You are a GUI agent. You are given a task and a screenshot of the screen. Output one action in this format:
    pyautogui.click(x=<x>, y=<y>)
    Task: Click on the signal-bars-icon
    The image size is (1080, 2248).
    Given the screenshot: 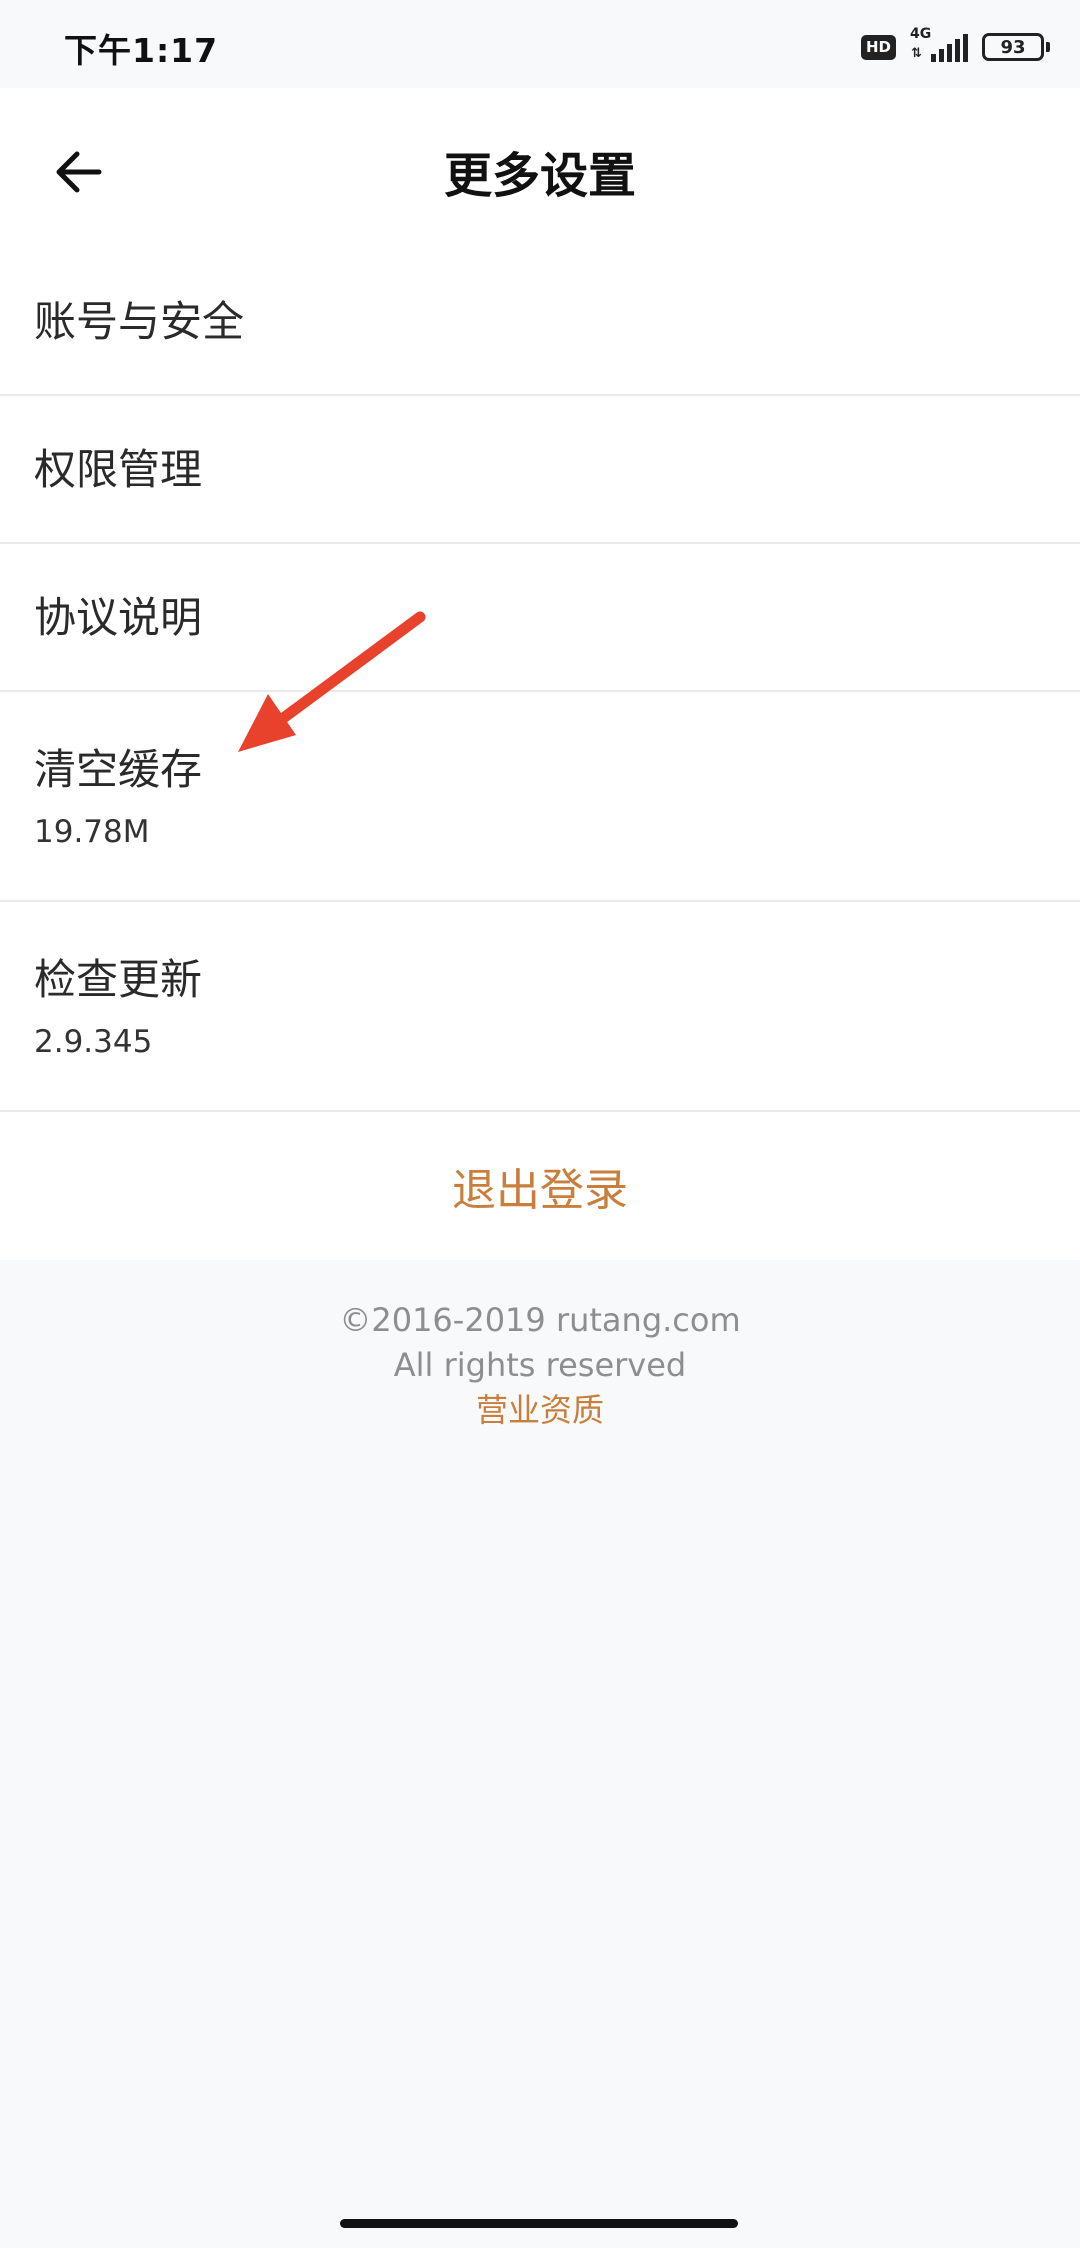 What is the action you would take?
    pyautogui.click(x=949, y=48)
    